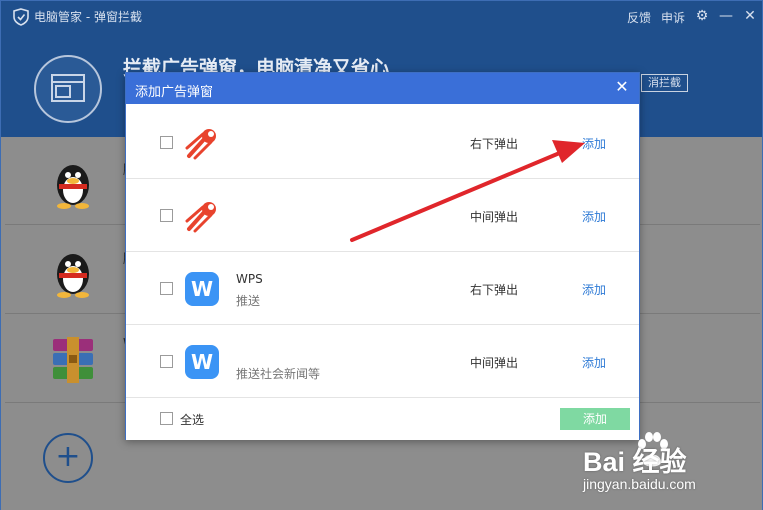 The width and height of the screenshot is (763, 510). What do you see at coordinates (248, 301) in the screenshot?
I see `app-desc: 推送` at bounding box center [248, 301].